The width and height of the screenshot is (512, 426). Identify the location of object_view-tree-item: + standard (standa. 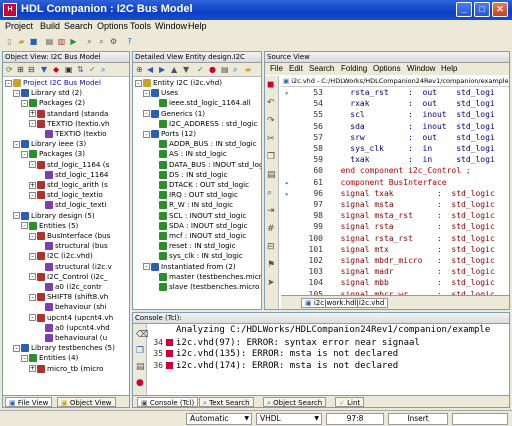
(68, 114).